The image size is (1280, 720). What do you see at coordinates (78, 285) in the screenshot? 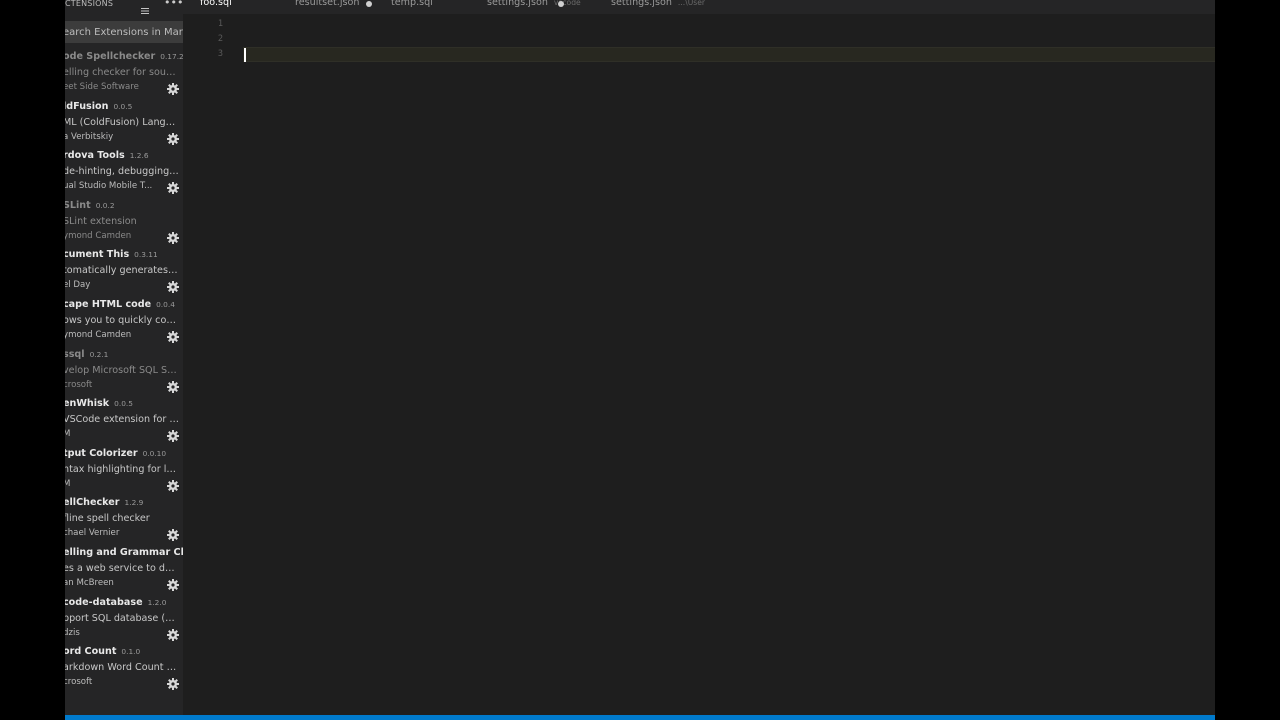
I see `extension-publisher: el Day` at bounding box center [78, 285].